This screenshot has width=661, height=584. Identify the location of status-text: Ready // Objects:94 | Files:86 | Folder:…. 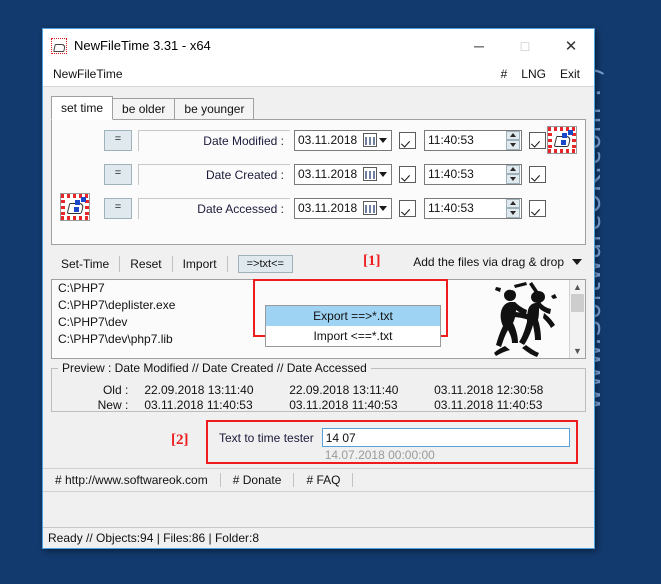
(153, 538).